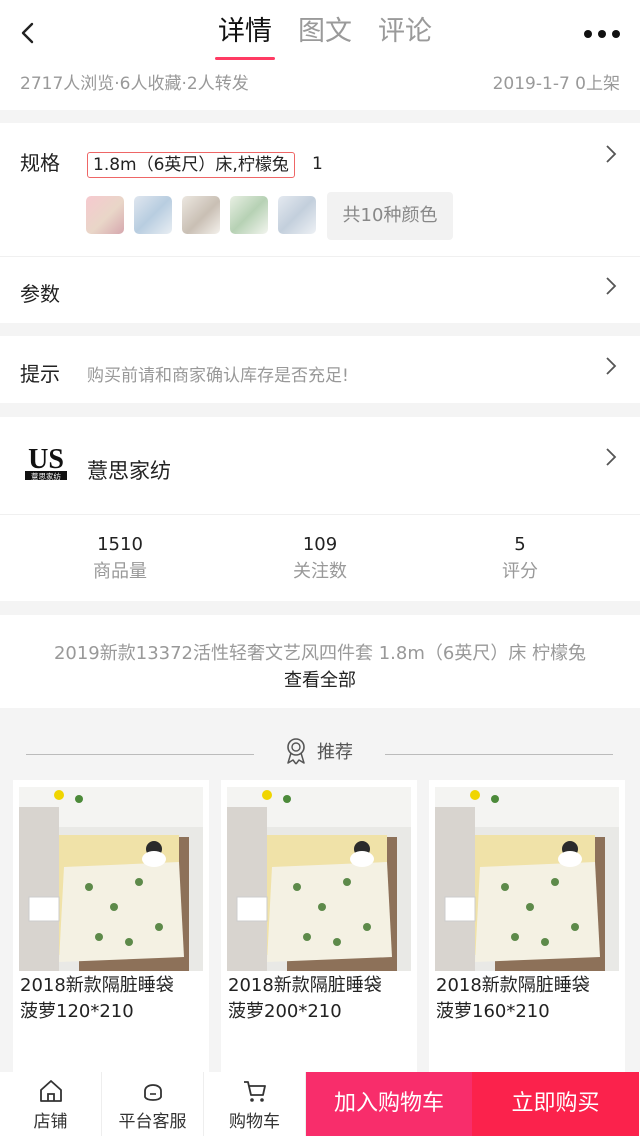  I want to click on metric-label: 关注数, so click(320, 571).